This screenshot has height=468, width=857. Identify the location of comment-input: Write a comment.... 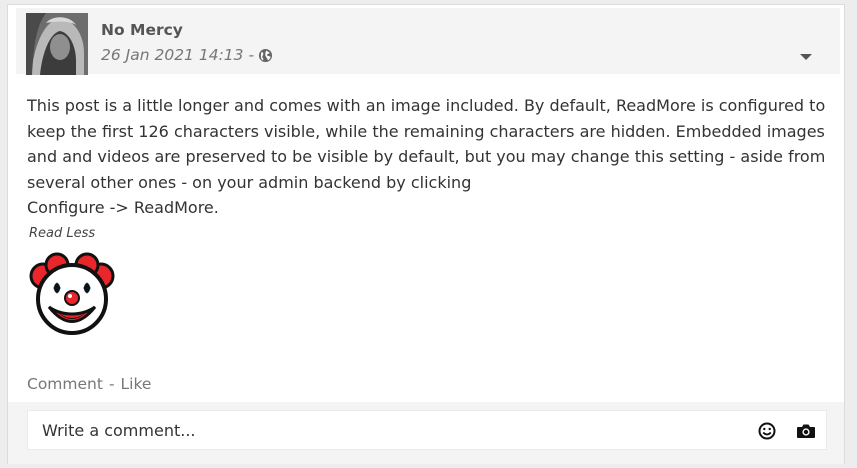
(427, 430).